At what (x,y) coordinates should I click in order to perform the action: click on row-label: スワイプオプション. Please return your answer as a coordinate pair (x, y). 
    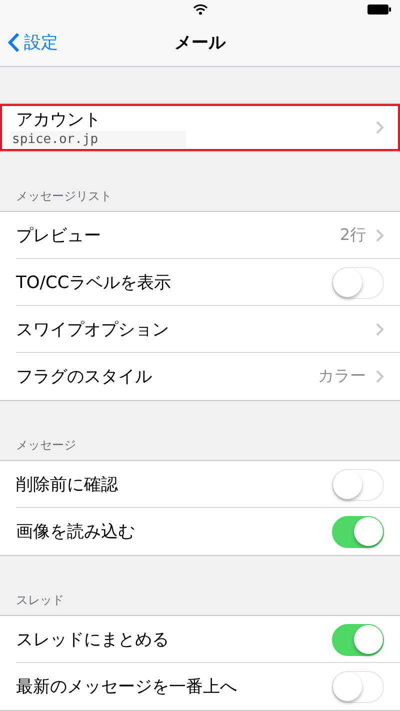
    Looking at the image, I should click on (93, 330).